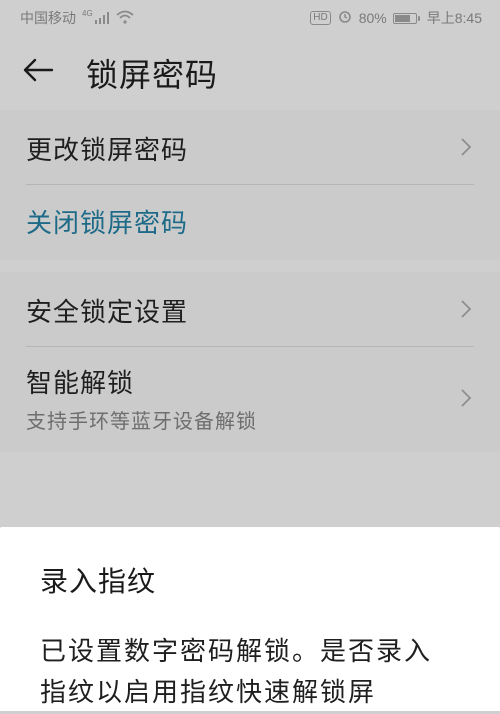  I want to click on battery-fill, so click(402, 18).